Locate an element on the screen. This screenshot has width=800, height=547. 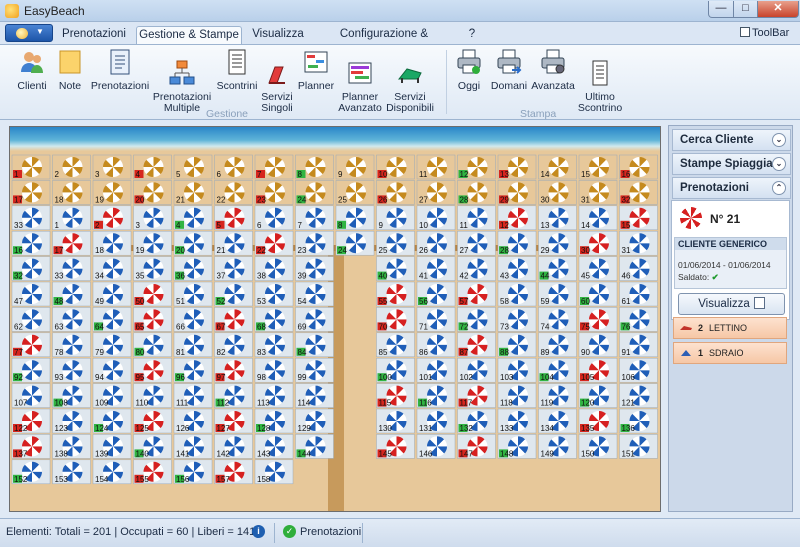
umbrella-cell: 120 is located at coordinates (598, 395).